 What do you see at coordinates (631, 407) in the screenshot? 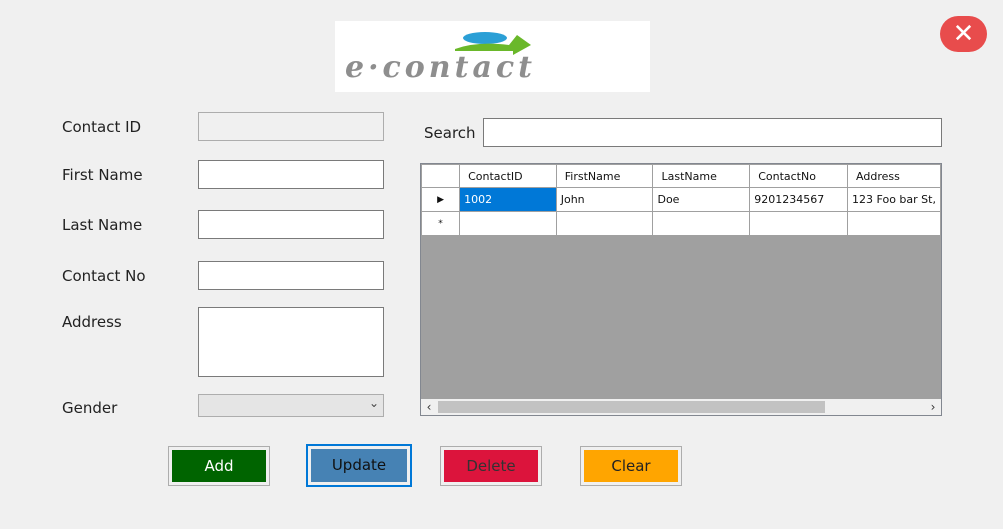
I see `scrollbar-thumb` at bounding box center [631, 407].